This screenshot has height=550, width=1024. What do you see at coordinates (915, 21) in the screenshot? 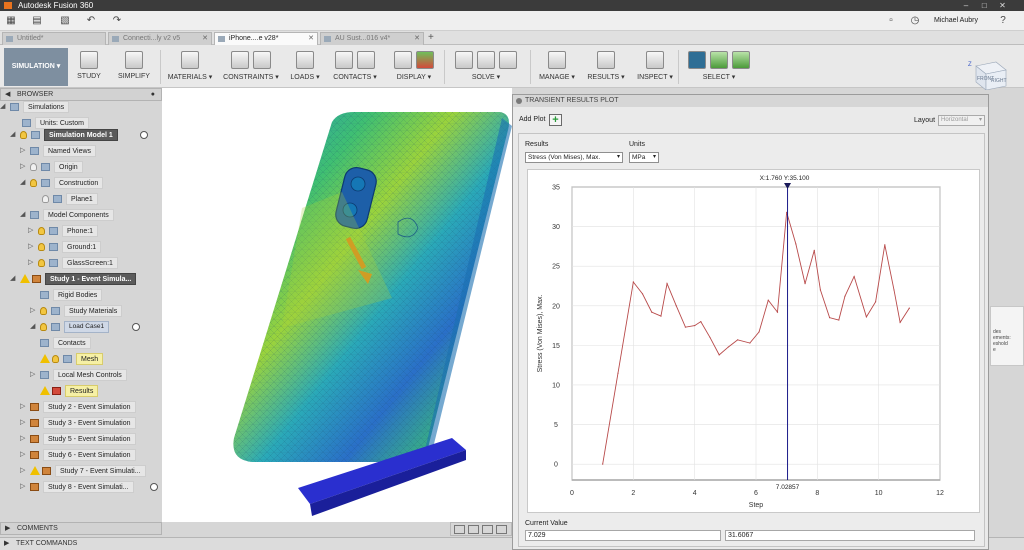
I see `clock-icon: ◷` at bounding box center [915, 21].